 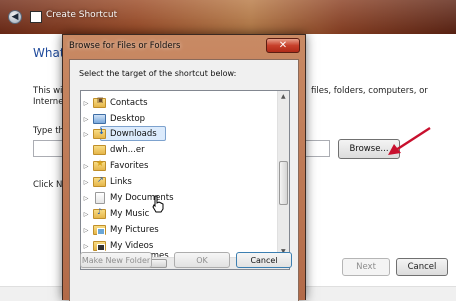 I want to click on tree-item-label: Favorites, so click(x=129, y=166).